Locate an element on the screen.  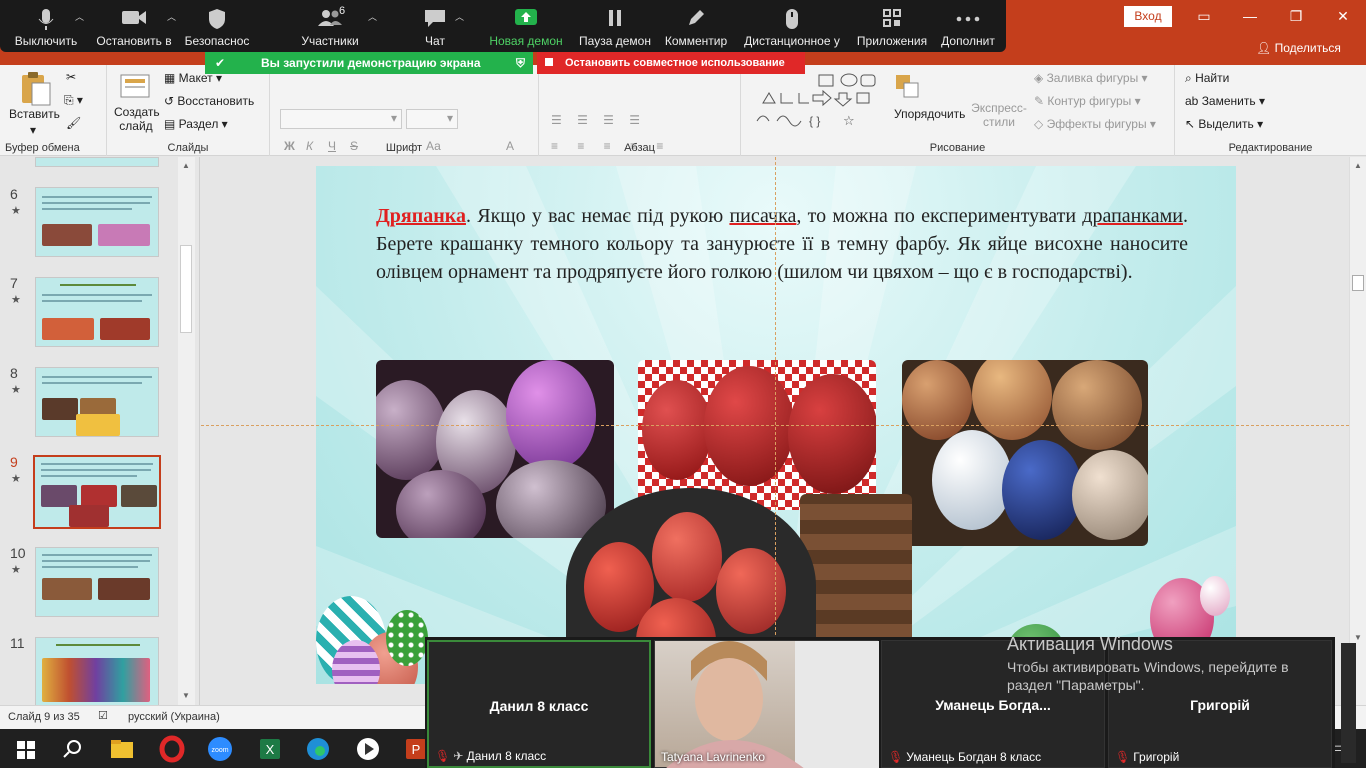
security-button: Безопаснос is located at coordinates (217, 26).